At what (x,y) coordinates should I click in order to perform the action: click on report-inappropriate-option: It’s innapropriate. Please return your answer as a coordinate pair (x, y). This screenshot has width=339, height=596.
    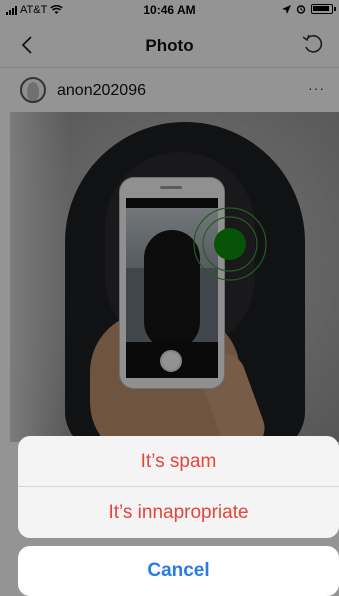
    Looking at the image, I should click on (178, 512).